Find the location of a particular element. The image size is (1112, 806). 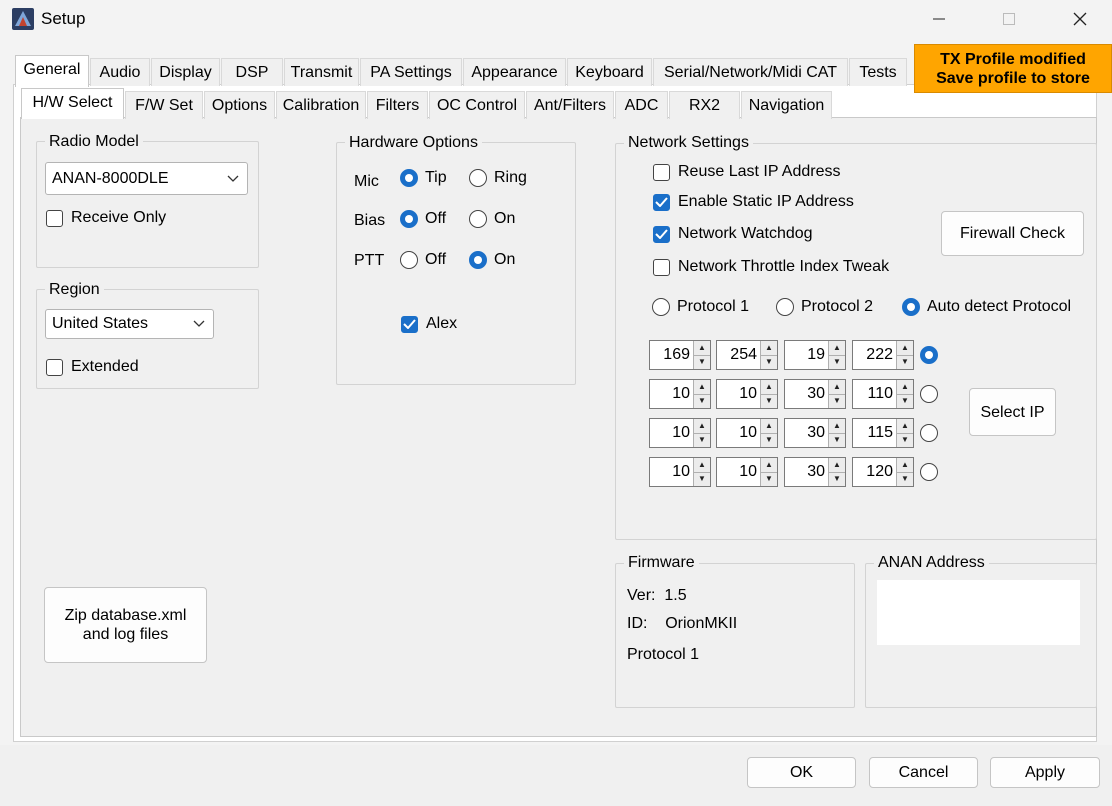

tab-adc: ADC is located at coordinates (641, 105).